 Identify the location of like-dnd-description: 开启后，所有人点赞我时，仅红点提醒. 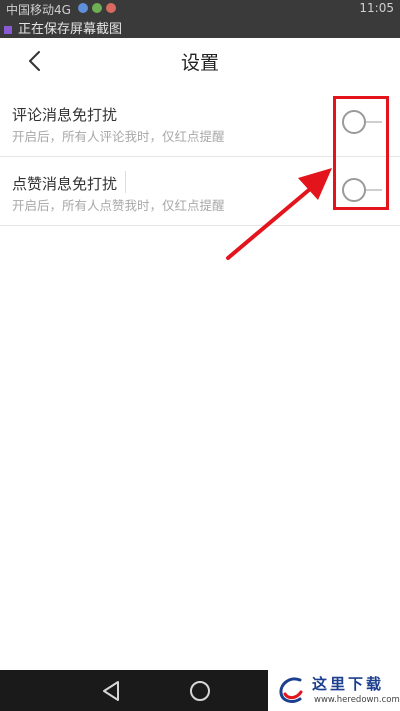
(118, 205).